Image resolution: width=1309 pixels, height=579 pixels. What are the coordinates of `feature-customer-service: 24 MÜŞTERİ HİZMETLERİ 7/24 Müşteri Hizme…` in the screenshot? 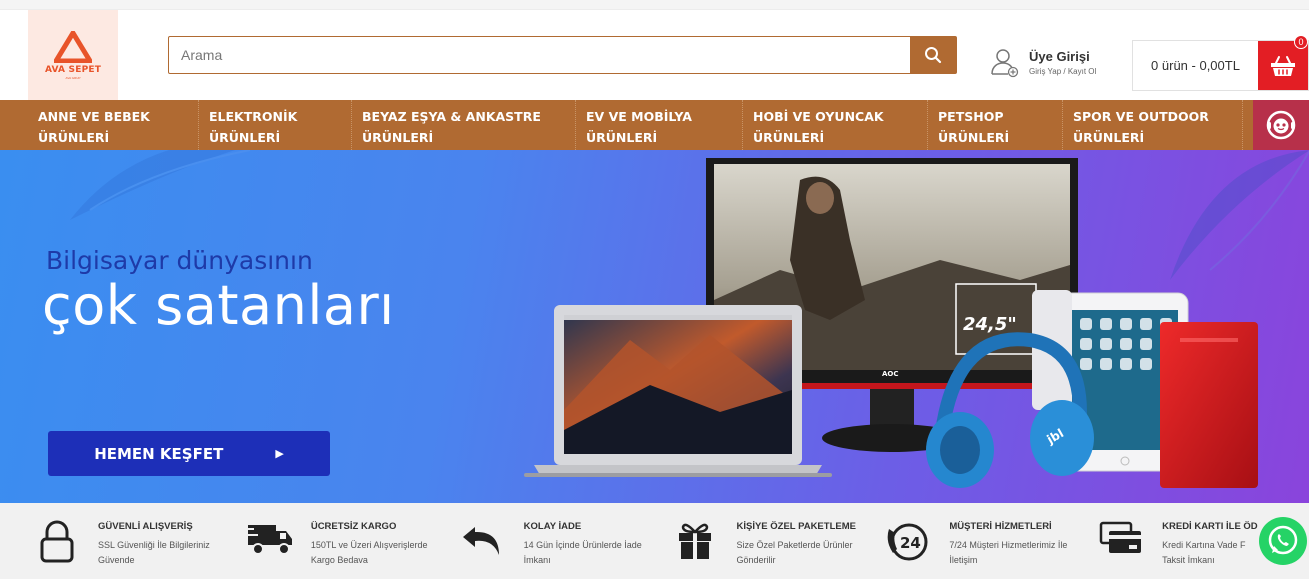 It's located at (989, 541).